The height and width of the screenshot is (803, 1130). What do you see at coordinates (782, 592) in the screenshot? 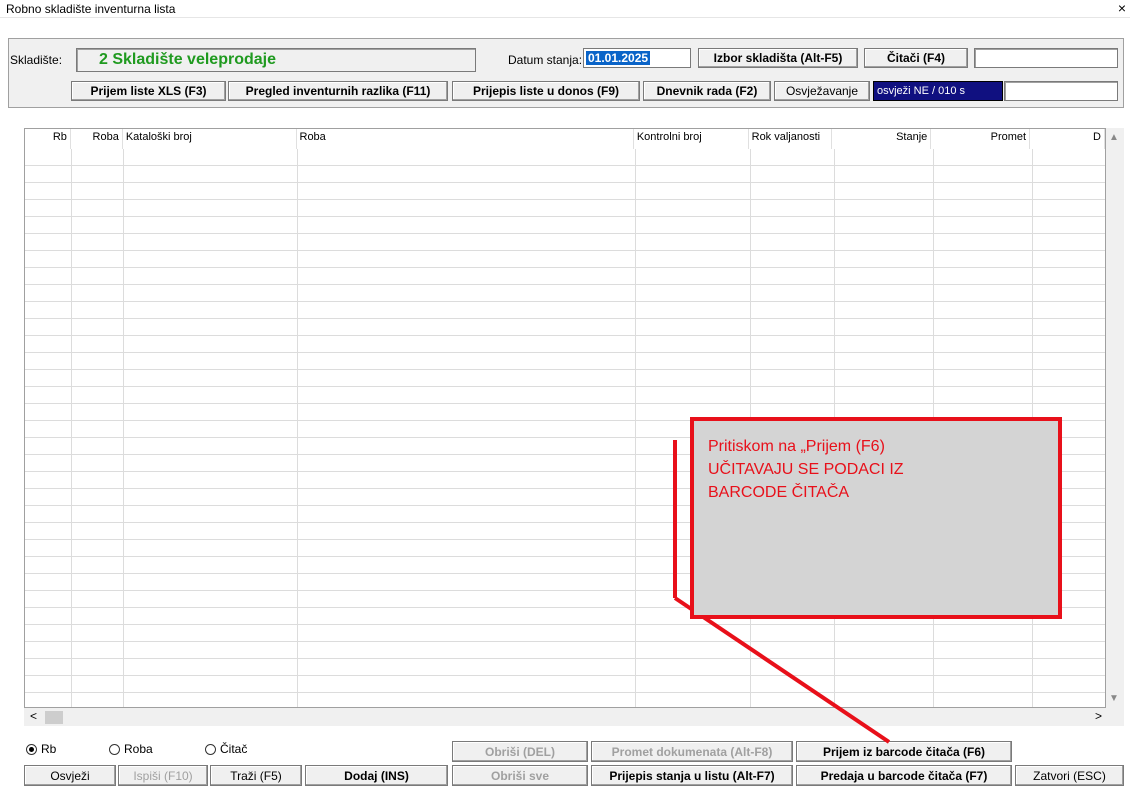
I see `annotation-arrow` at bounding box center [782, 592].